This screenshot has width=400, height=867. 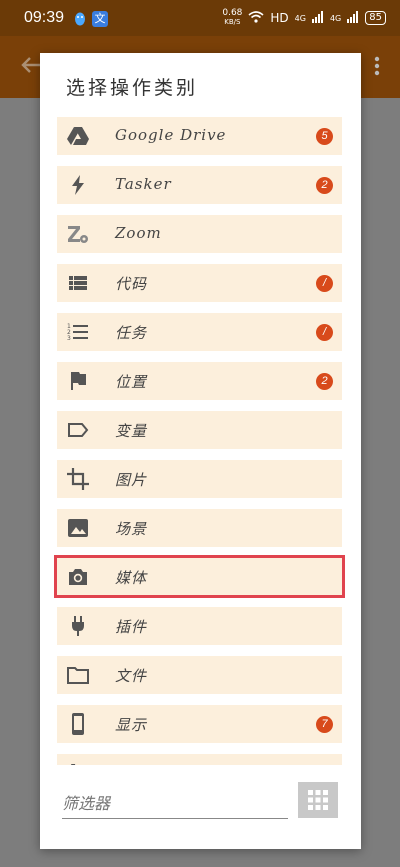 I want to click on category-item-google-drive: Google Drive 5, so click(x=199, y=136).